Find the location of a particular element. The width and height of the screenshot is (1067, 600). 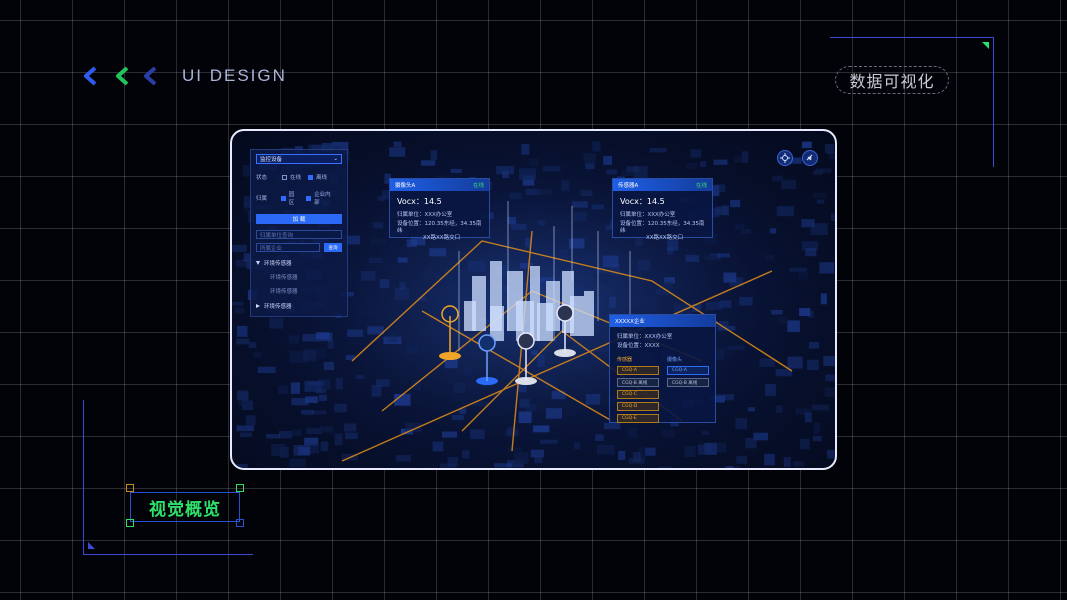

status-online-checkbox: 在线 is located at coordinates (291, 177).